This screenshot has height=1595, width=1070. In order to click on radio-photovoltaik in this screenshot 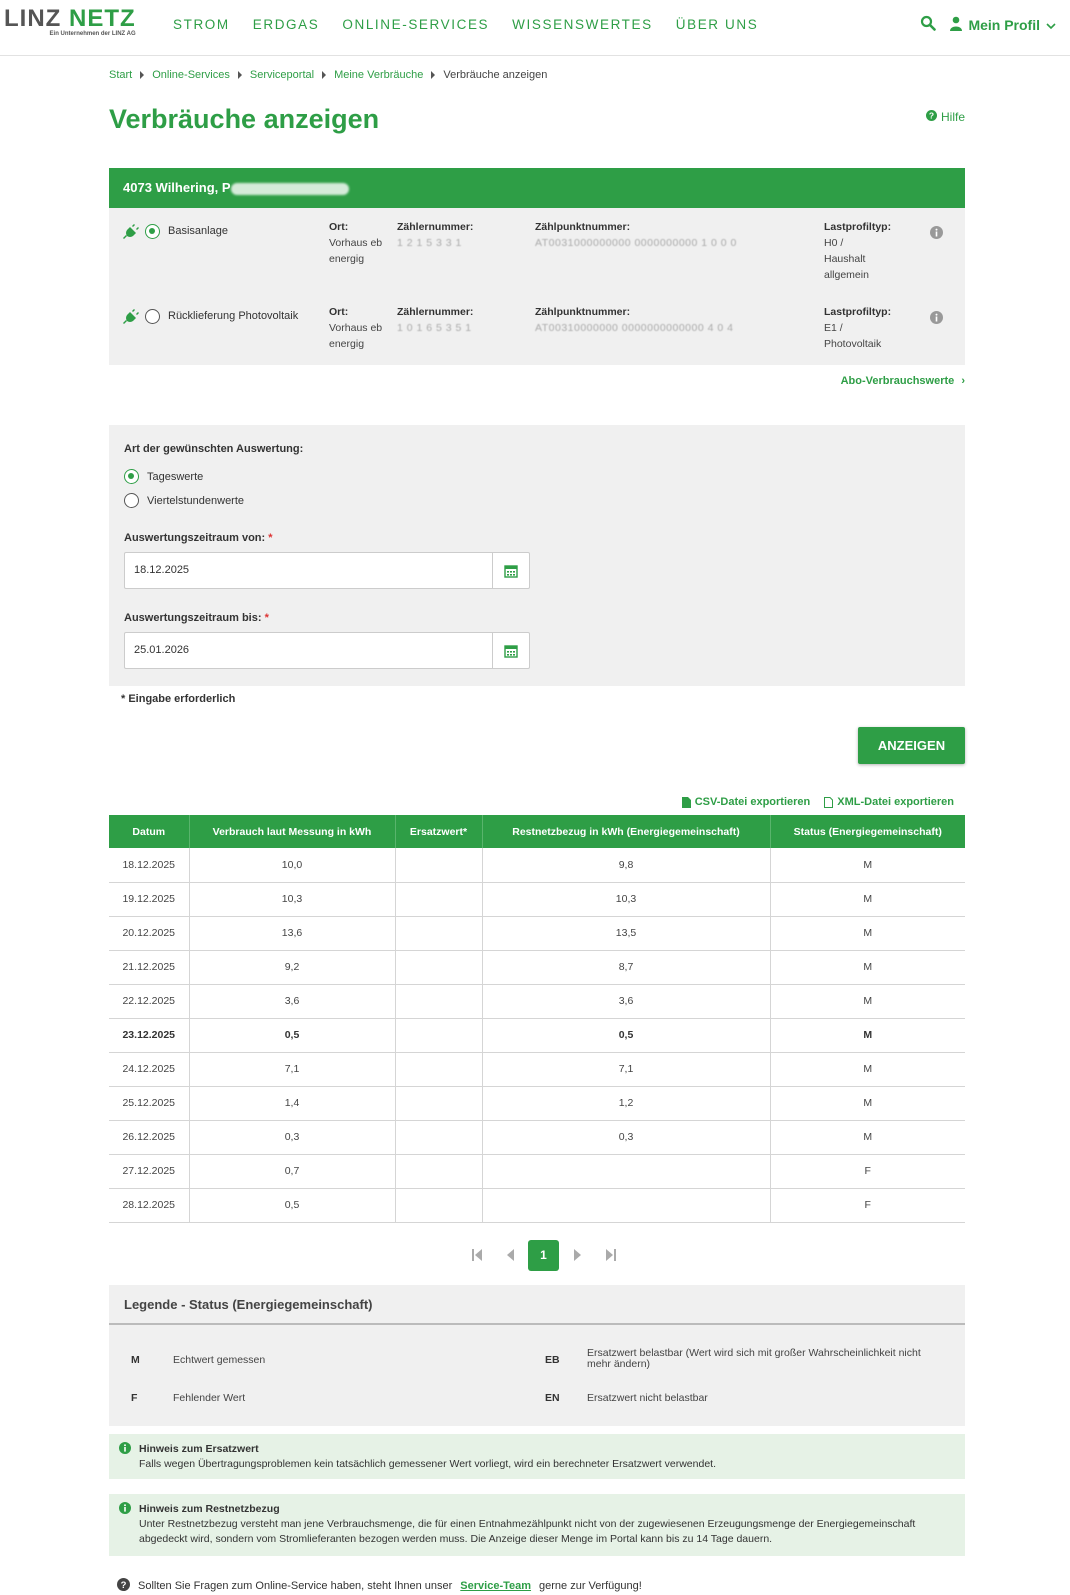, I will do `click(152, 316)`.